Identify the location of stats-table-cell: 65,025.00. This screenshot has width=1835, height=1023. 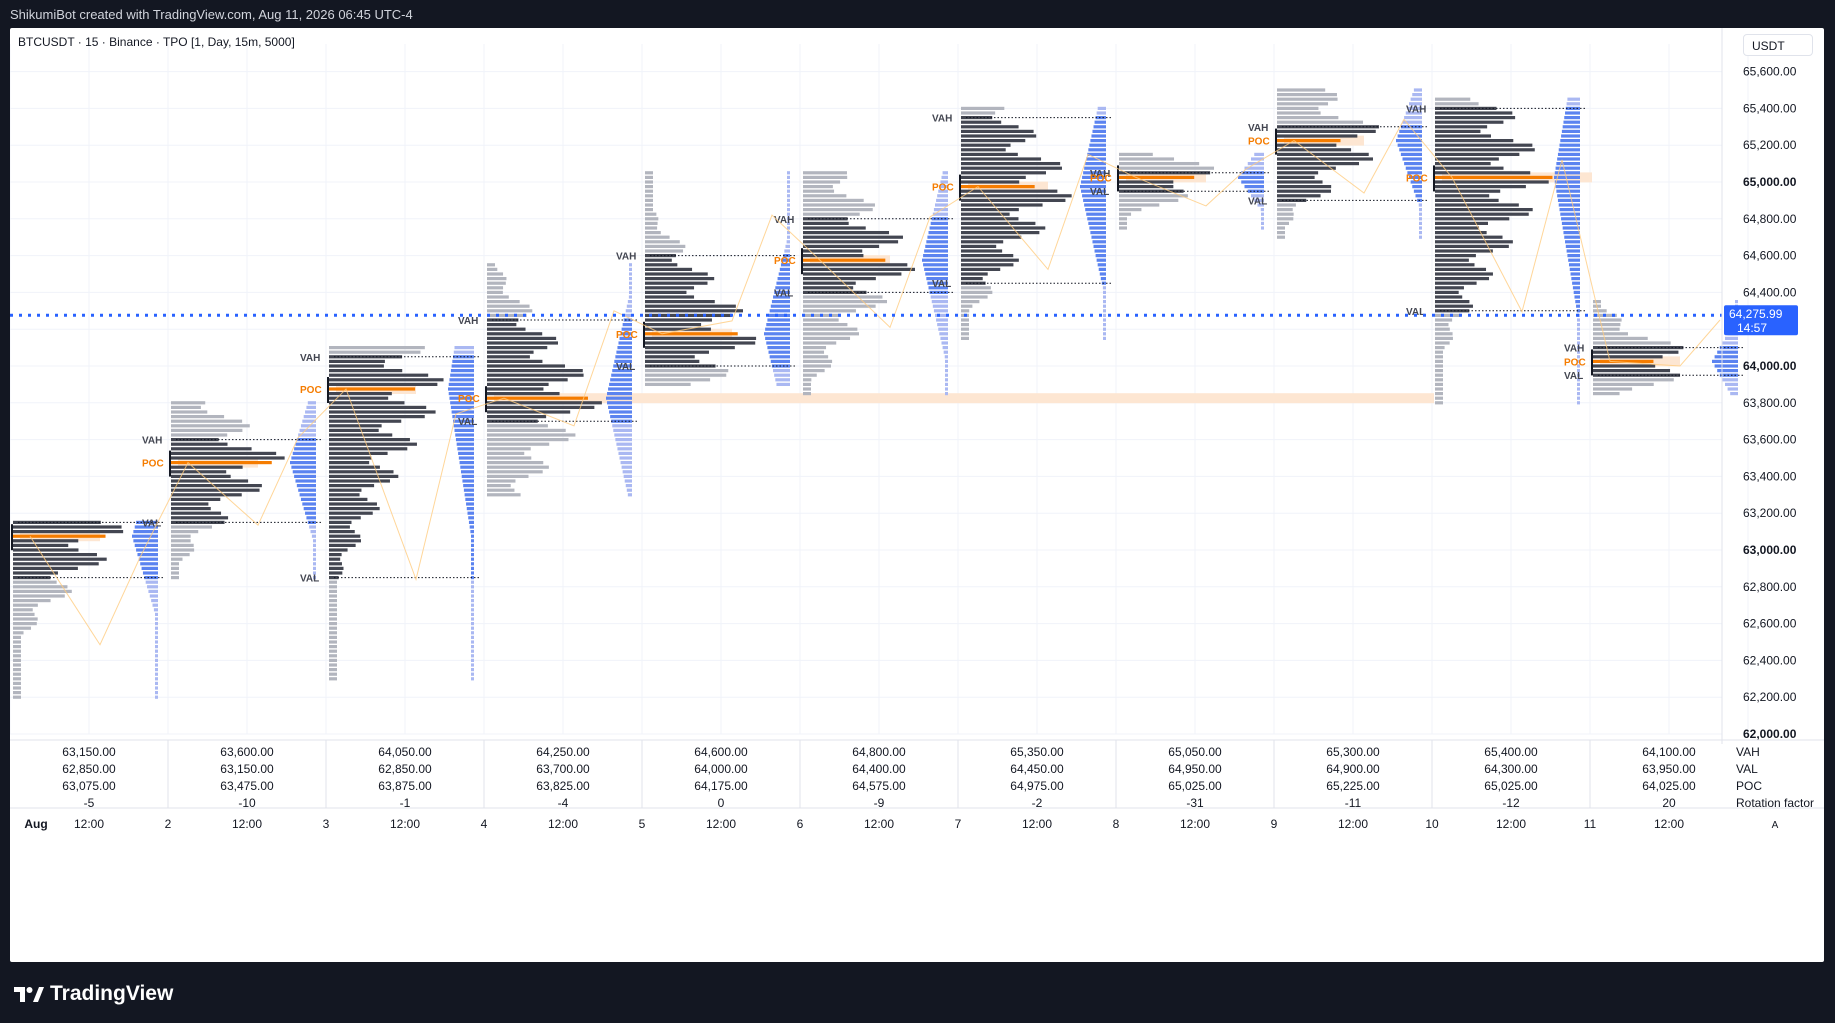
(1195, 786).